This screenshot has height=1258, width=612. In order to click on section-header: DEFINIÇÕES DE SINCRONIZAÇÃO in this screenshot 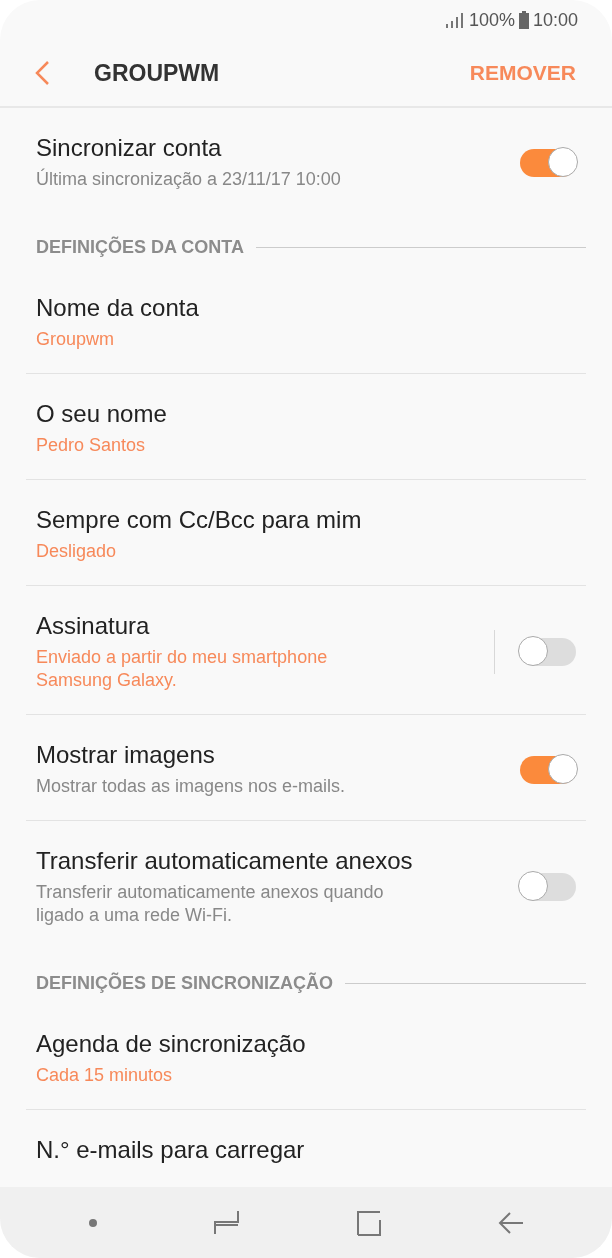, I will do `click(185, 983)`.